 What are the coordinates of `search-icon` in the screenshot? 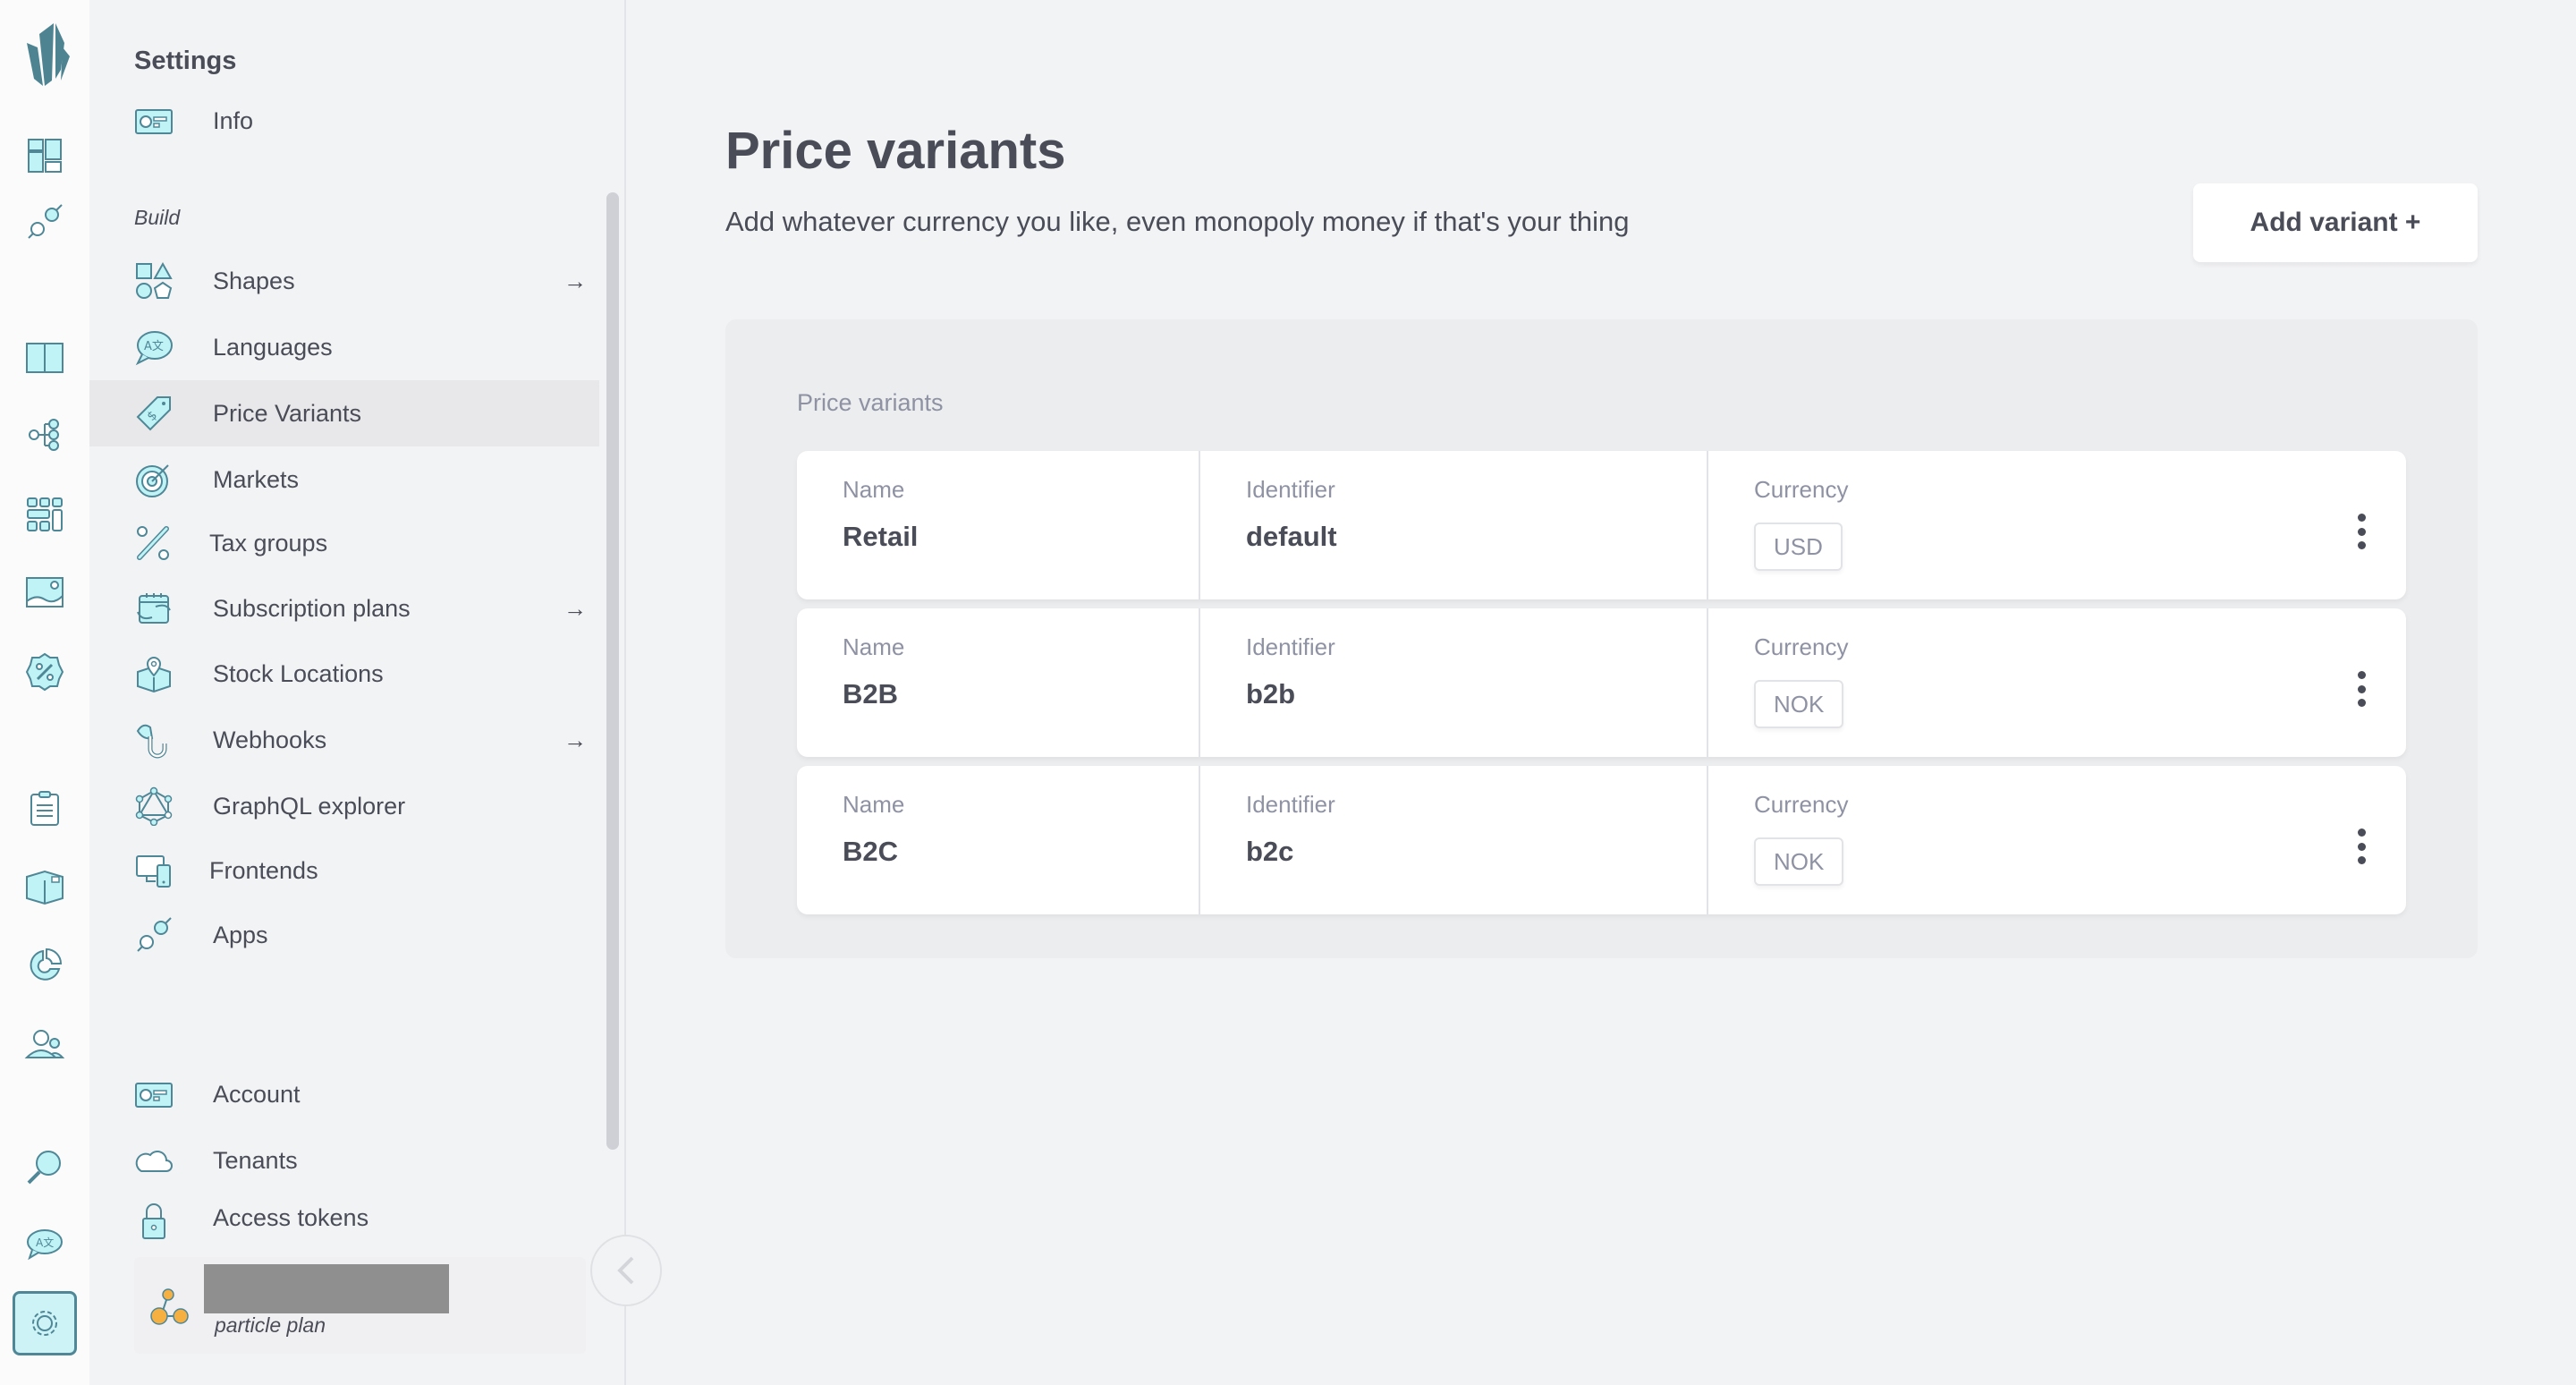 It's located at (44, 1168).